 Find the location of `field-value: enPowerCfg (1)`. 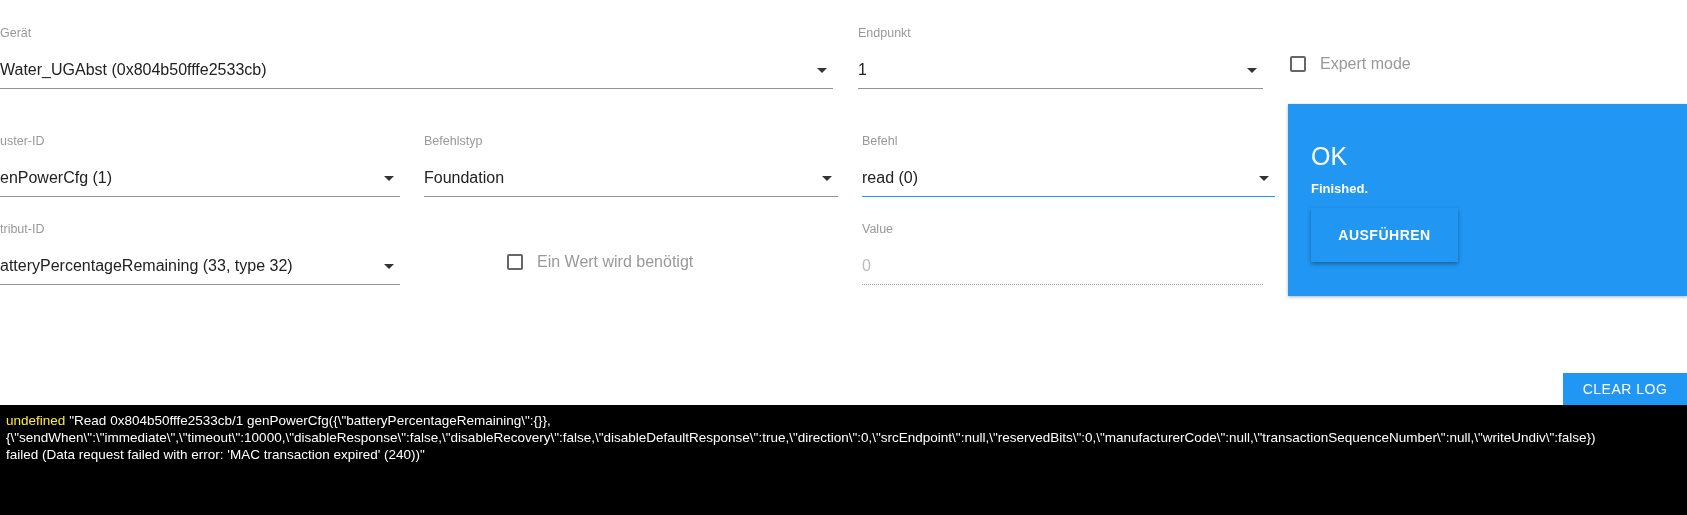

field-value: enPowerCfg (1) is located at coordinates (56, 178).